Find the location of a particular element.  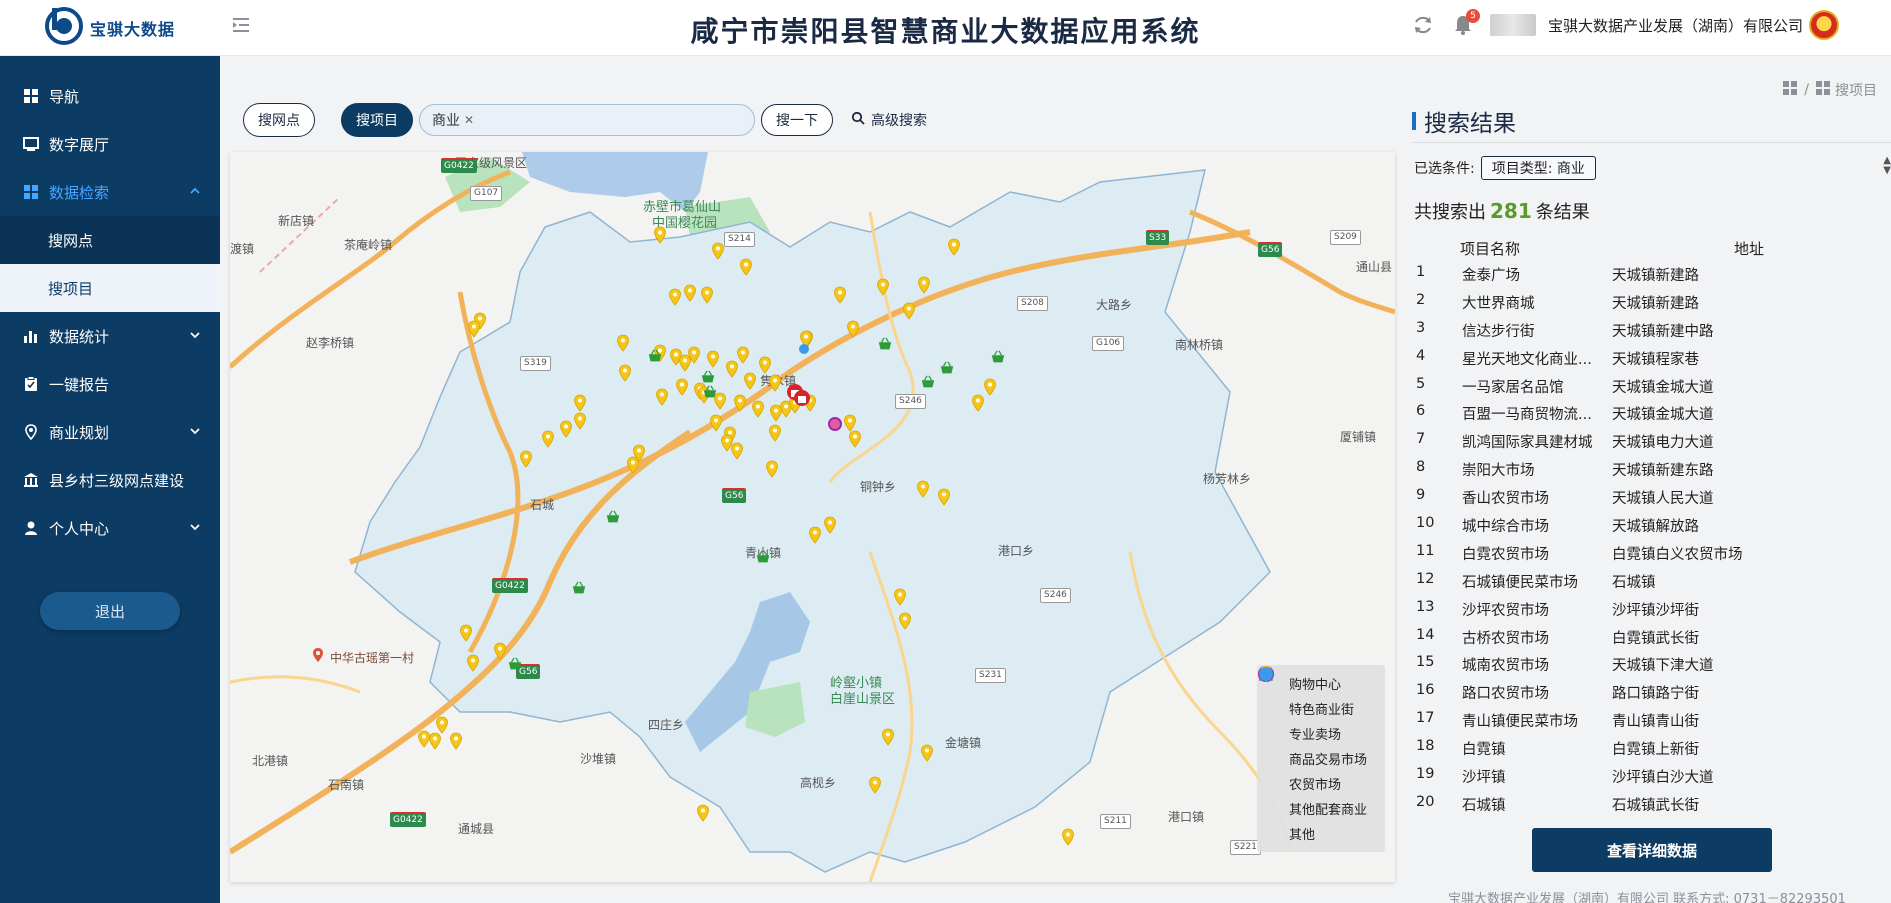

home-grid-icon is located at coordinates (1790, 90).